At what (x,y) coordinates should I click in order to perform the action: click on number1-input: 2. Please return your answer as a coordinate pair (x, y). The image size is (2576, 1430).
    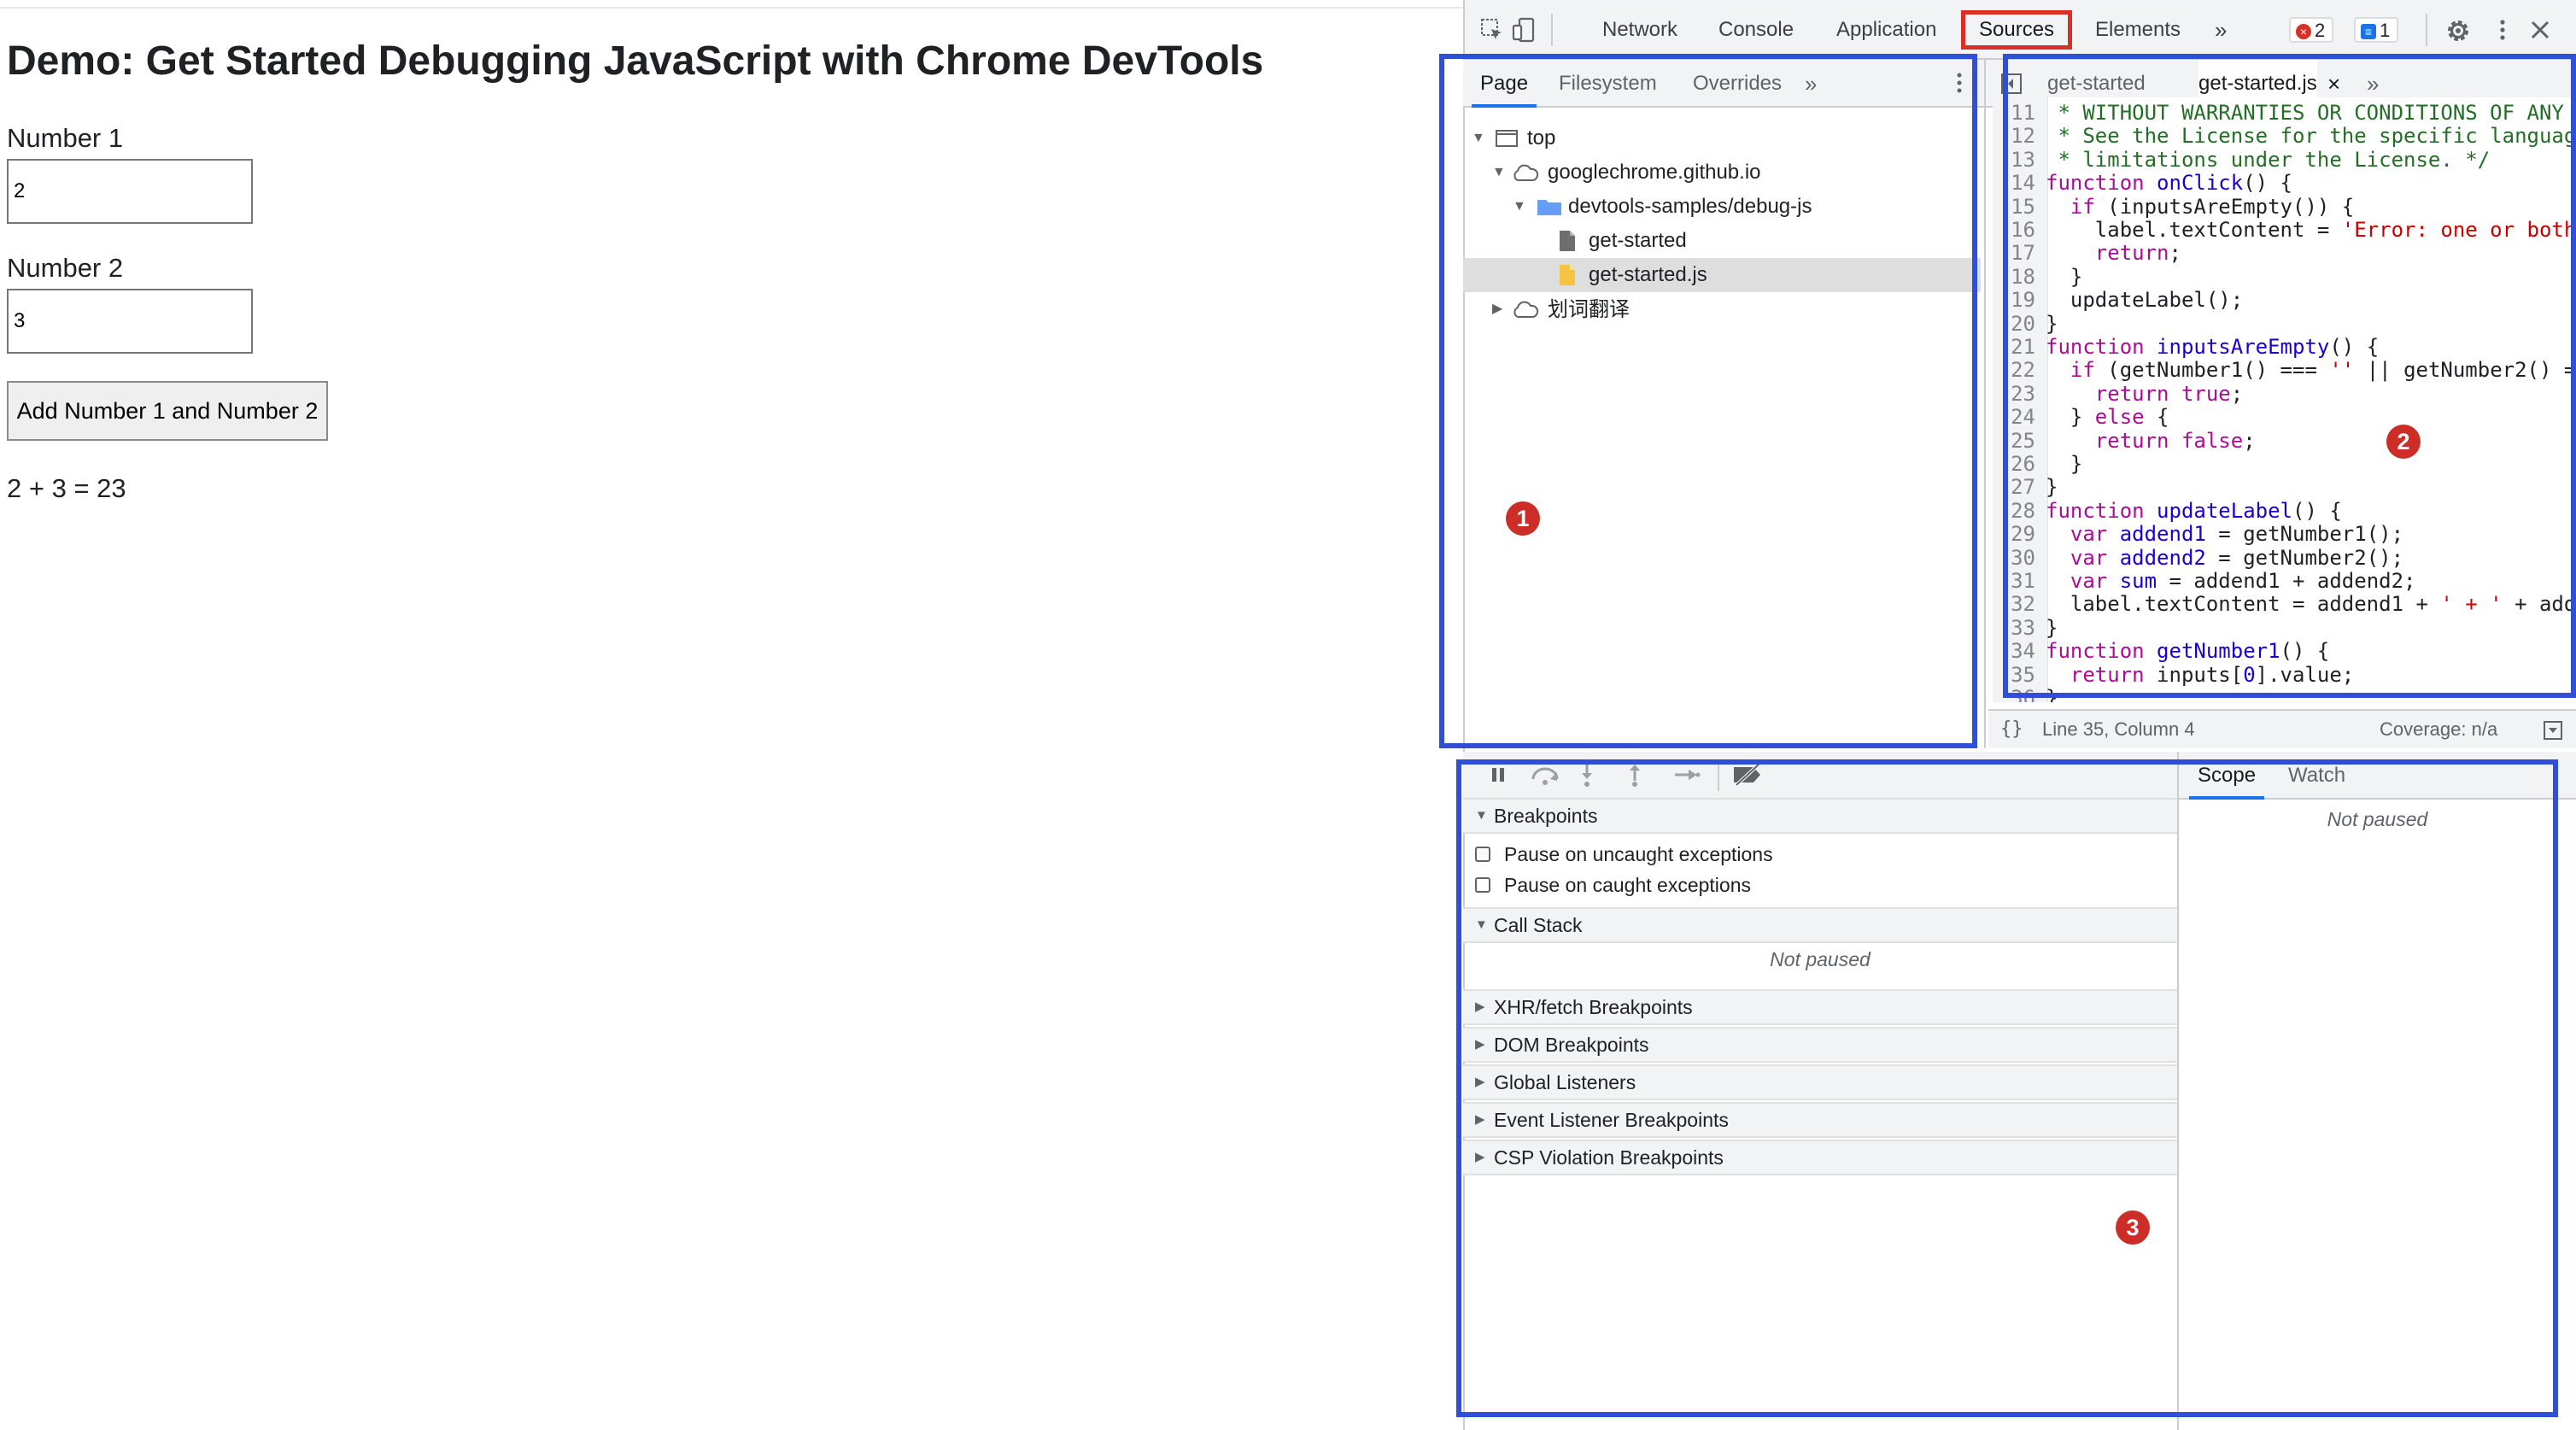
    Looking at the image, I should click on (130, 191).